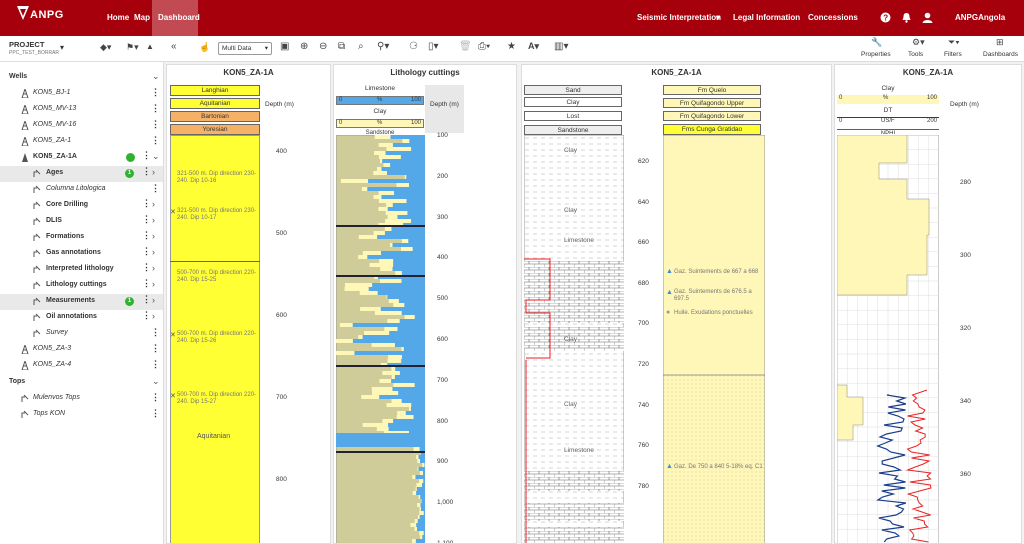 This screenshot has height=544, width=1024. Describe the element at coordinates (304, 46) in the screenshot. I see `zoom-in-icon: ⊕` at that location.